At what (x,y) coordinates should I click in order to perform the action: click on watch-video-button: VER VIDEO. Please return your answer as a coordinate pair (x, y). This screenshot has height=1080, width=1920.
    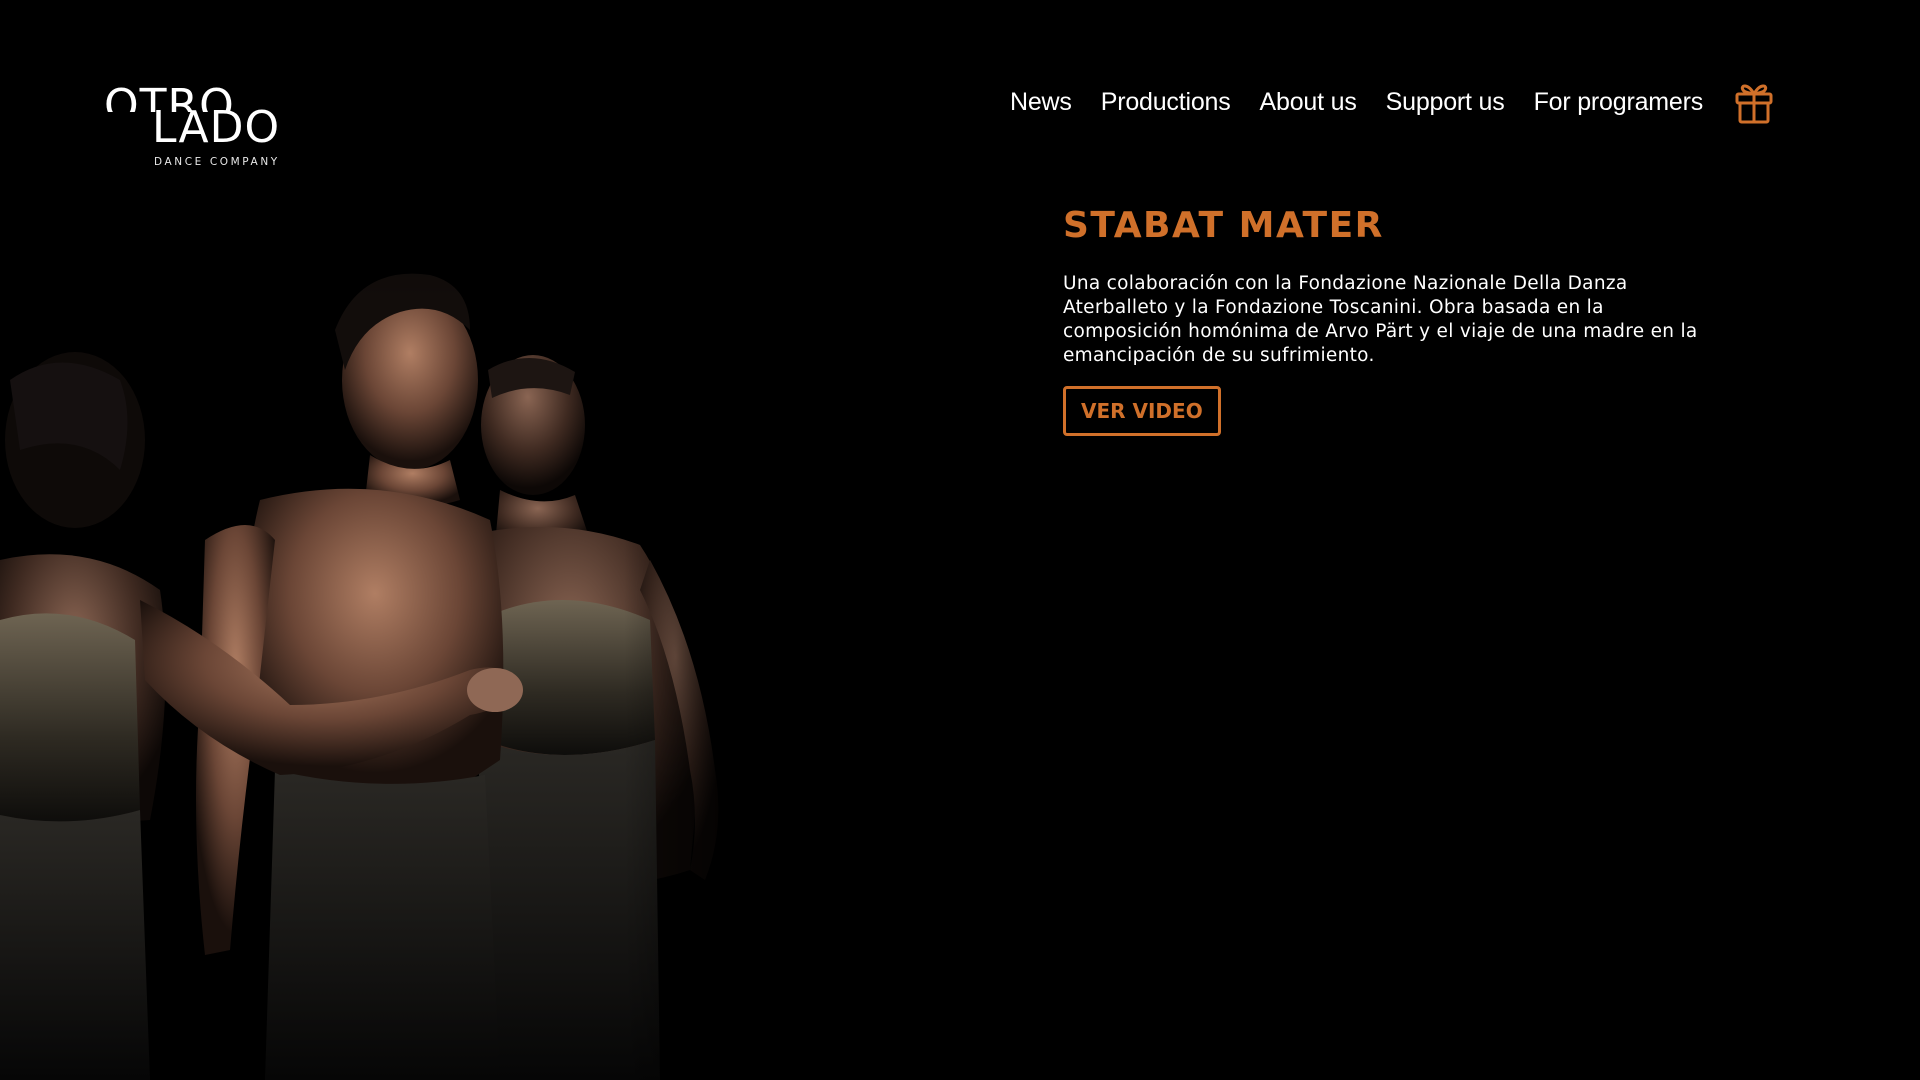
    Looking at the image, I should click on (1142, 411).